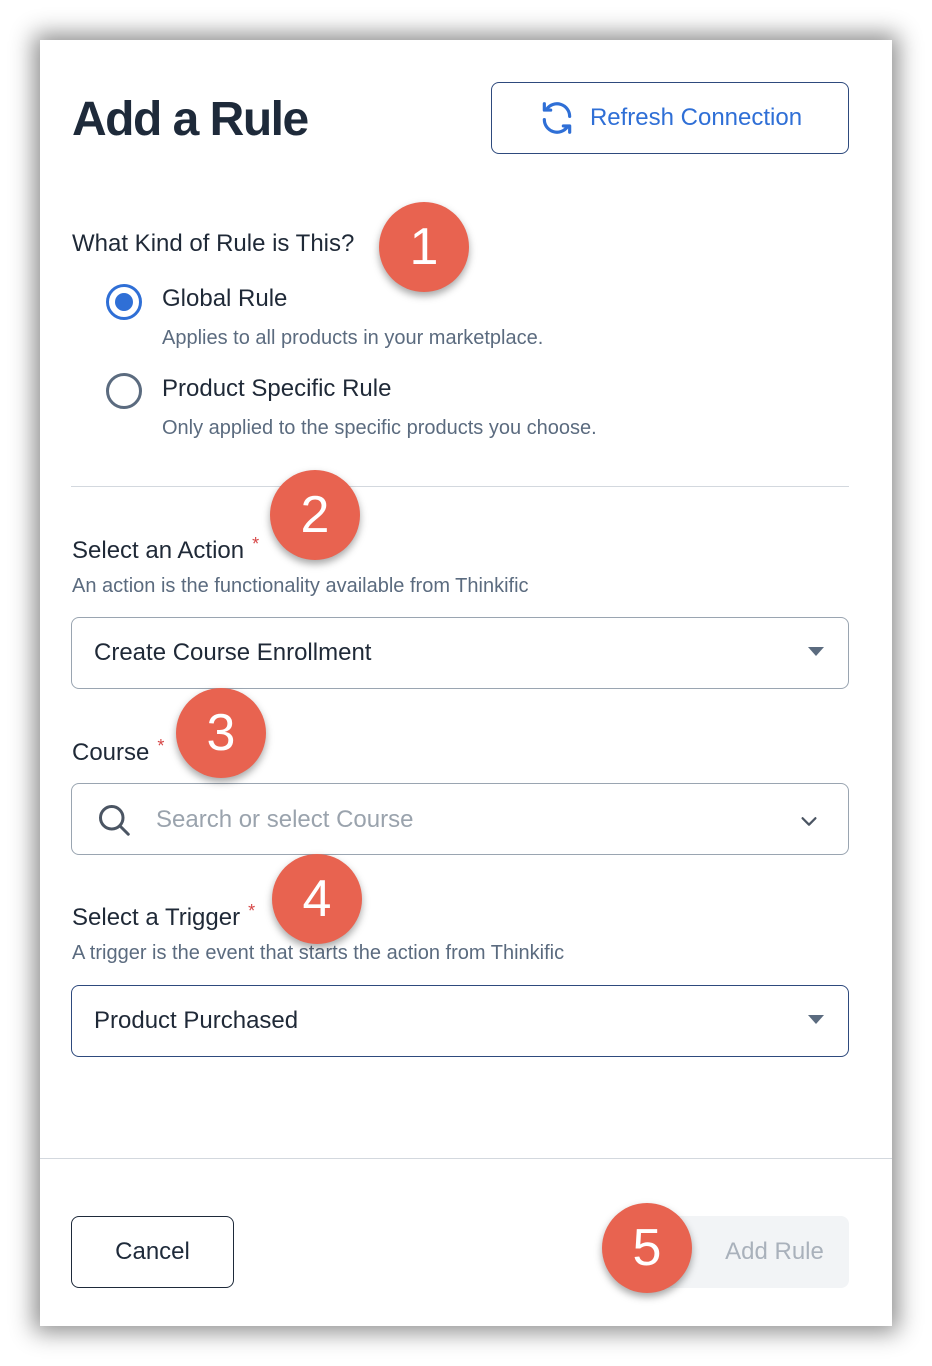 The width and height of the screenshot is (932, 1366). I want to click on course-field-label: Course *, so click(118, 751).